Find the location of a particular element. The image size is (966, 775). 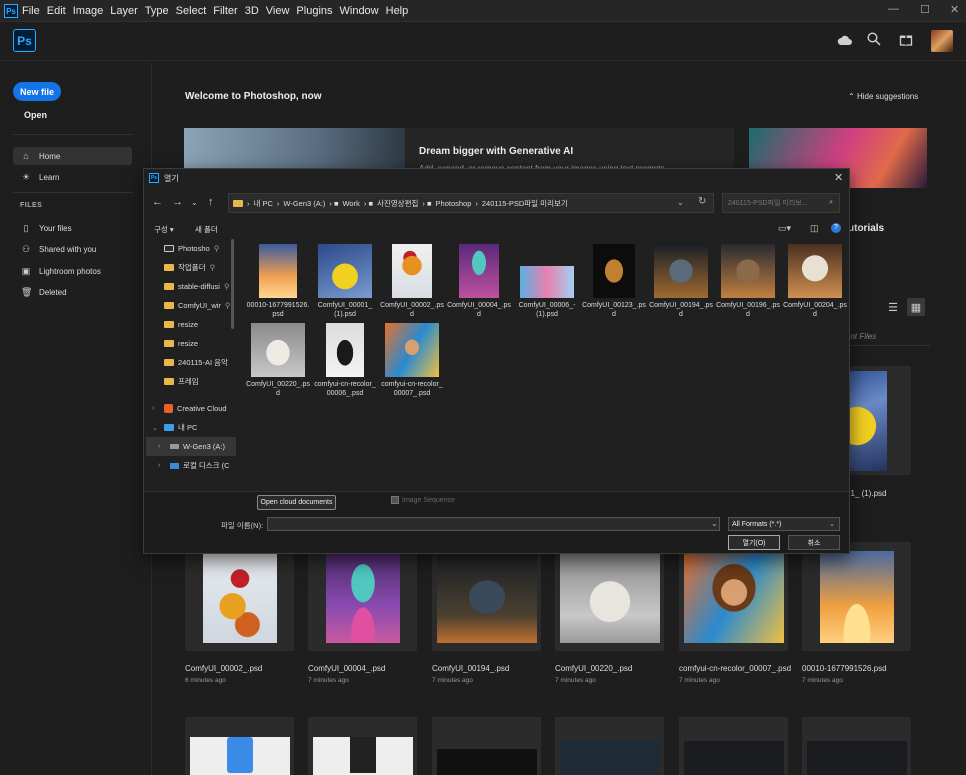

format-select: All Formats (*.*) ⌄ is located at coordinates (784, 524).